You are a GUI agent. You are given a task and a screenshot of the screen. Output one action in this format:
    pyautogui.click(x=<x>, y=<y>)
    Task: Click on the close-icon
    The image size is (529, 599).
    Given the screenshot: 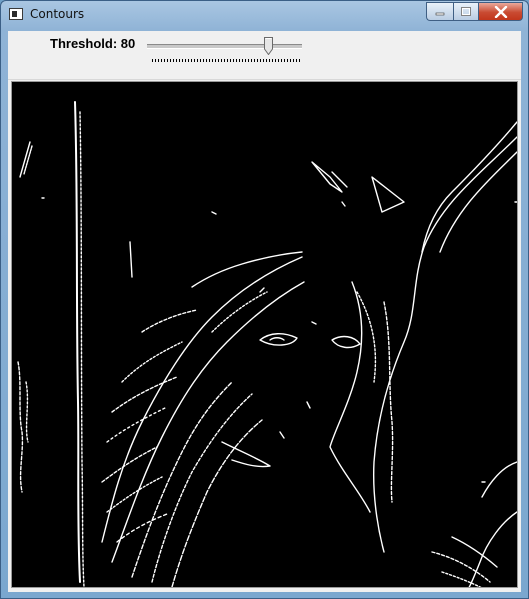 What is the action you would take?
    pyautogui.click(x=500, y=11)
    